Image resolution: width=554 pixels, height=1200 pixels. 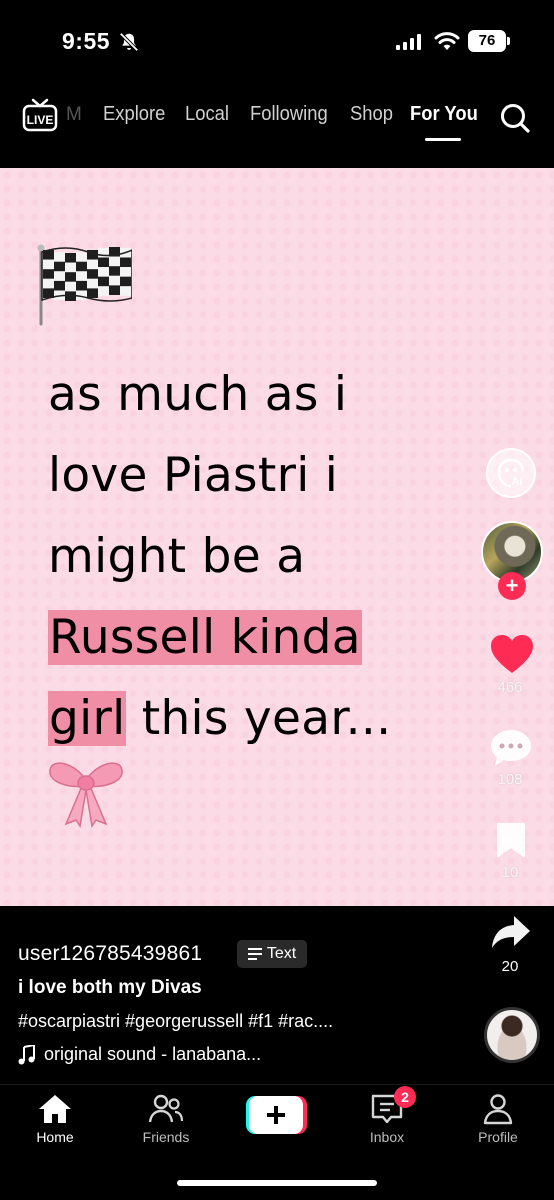 I want to click on profile-icon, so click(x=498, y=1109).